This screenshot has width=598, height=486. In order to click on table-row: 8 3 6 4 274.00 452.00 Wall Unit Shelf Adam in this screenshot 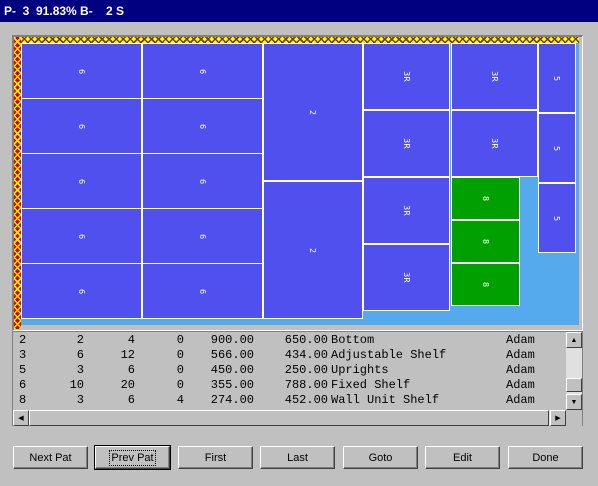, I will do `click(289, 399)`.